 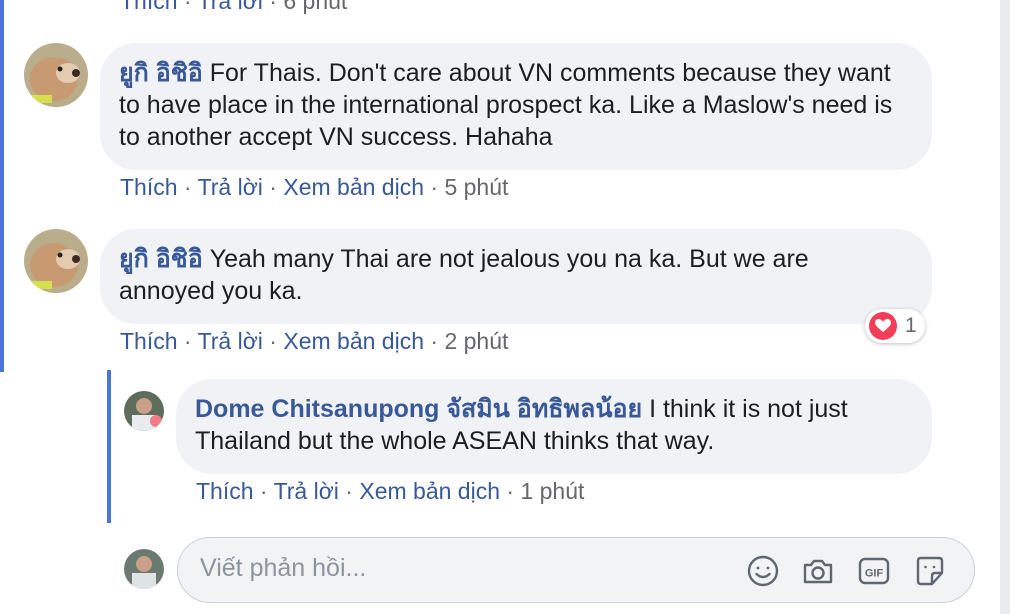 What do you see at coordinates (552, 491) in the screenshot?
I see `timestamp: 1 phút` at bounding box center [552, 491].